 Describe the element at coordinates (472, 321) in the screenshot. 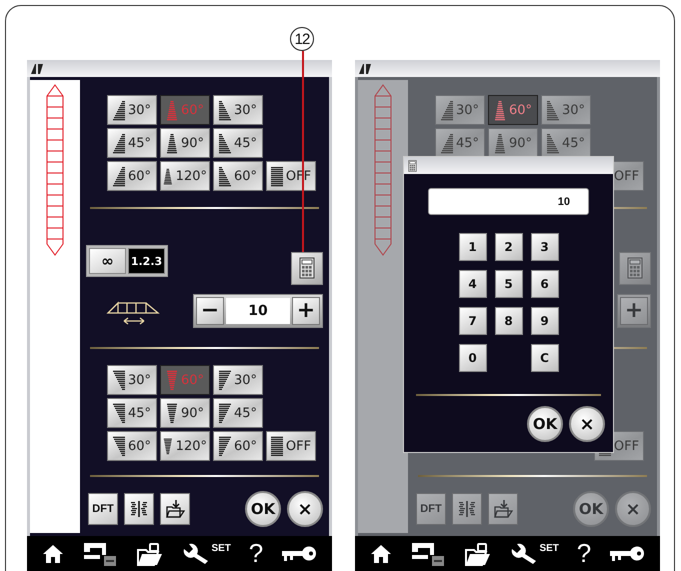

I see `digit-key: 7` at that location.